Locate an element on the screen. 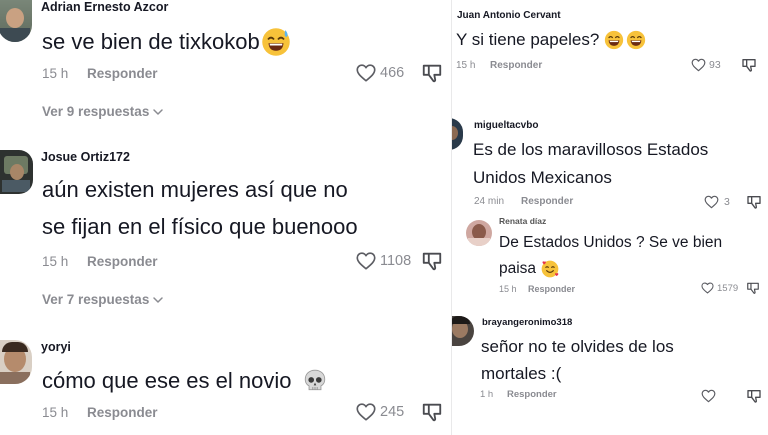 The height and width of the screenshot is (435, 768). comment-text-line2: Unidos Mexicanos is located at coordinates (542, 177).